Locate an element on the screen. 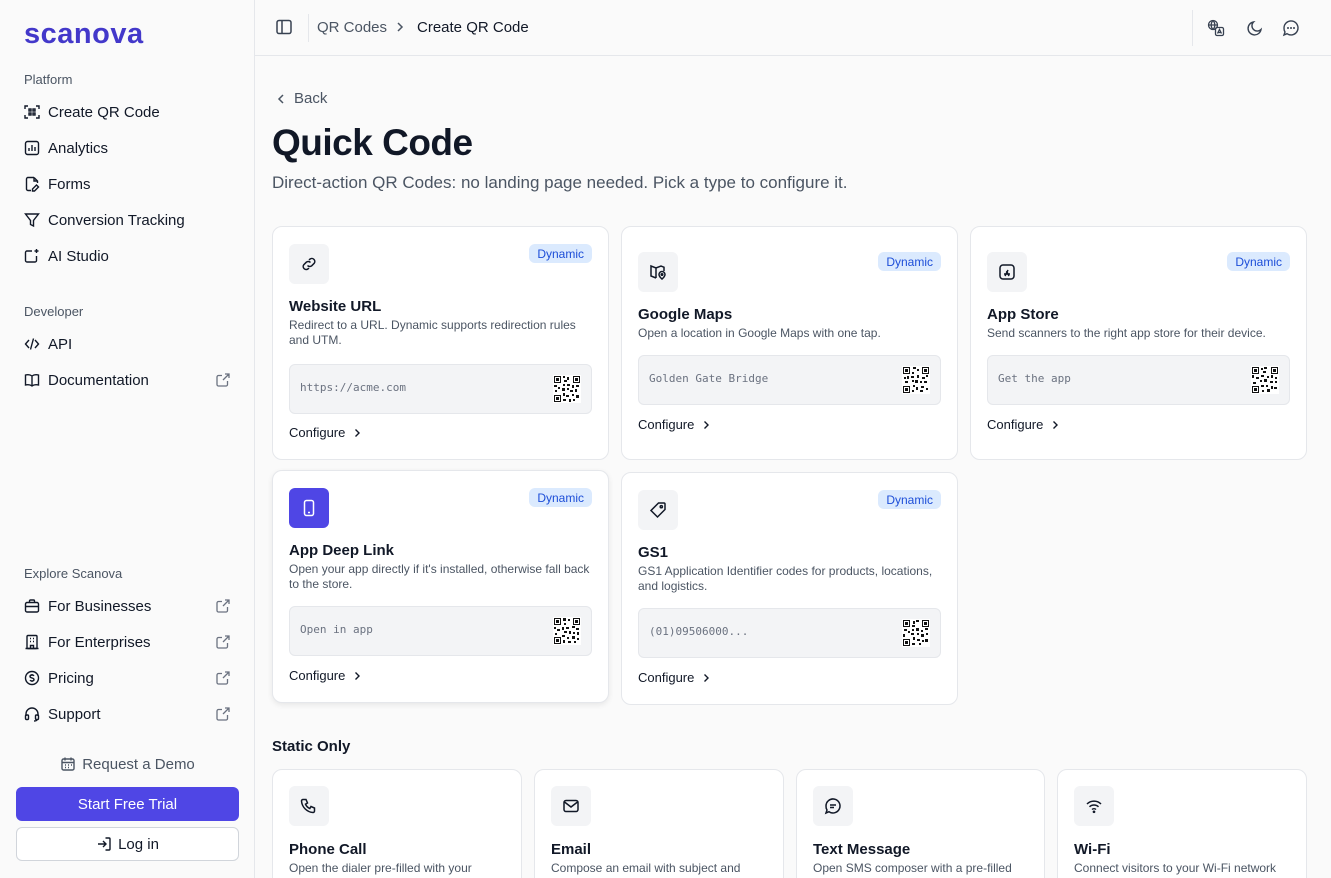 The height and width of the screenshot is (878, 1331). section-title-explore: Explore Scanova is located at coordinates (73, 573).